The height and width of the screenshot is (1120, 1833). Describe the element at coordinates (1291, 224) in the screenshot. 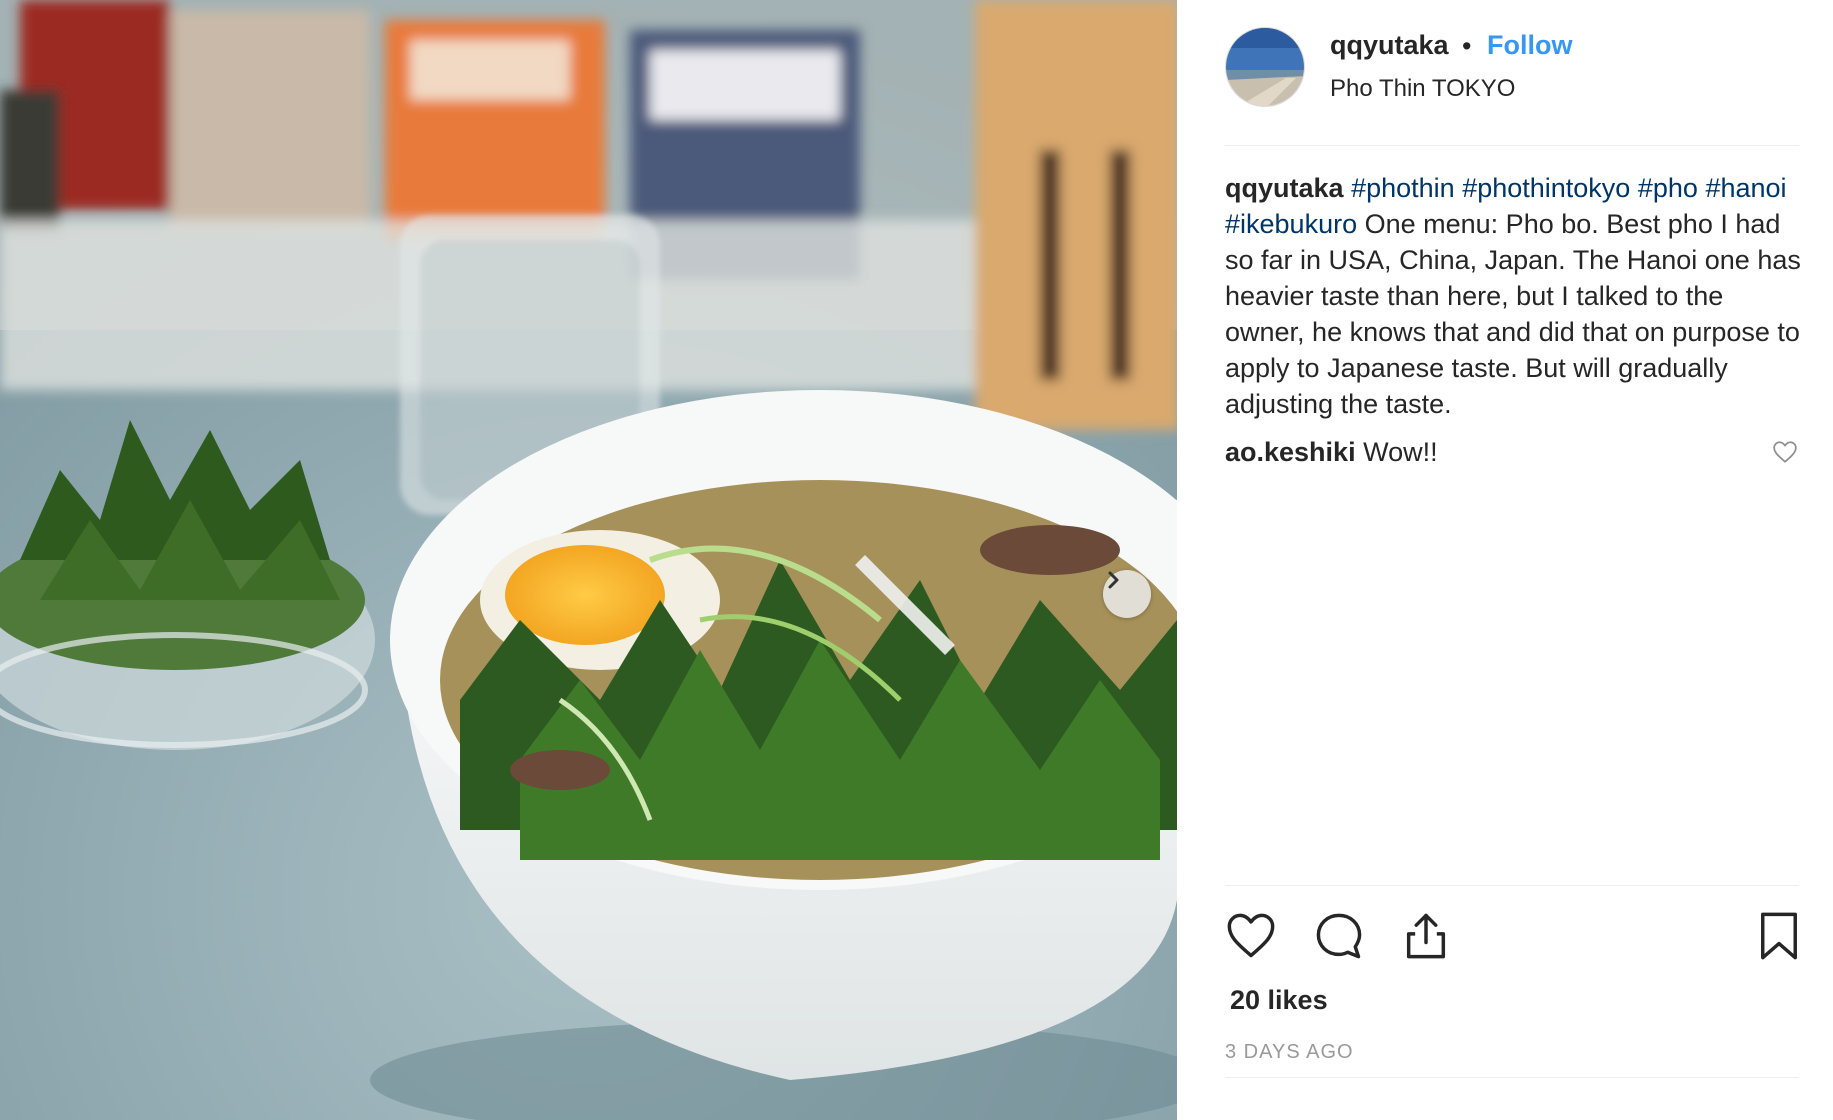

I see `hashtag-link: #ikebukuro` at that location.